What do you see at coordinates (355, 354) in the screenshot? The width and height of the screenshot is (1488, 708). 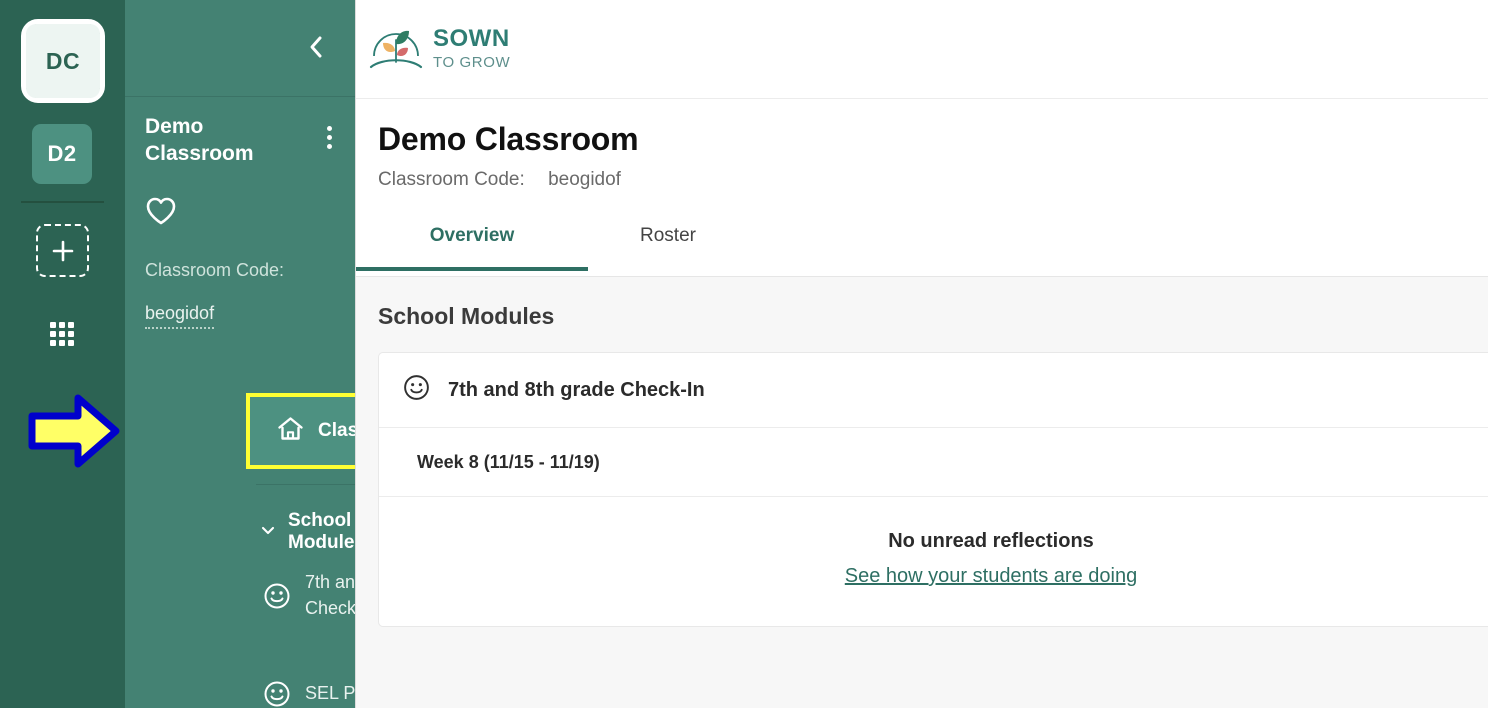 I see `sidebar-edge` at bounding box center [355, 354].